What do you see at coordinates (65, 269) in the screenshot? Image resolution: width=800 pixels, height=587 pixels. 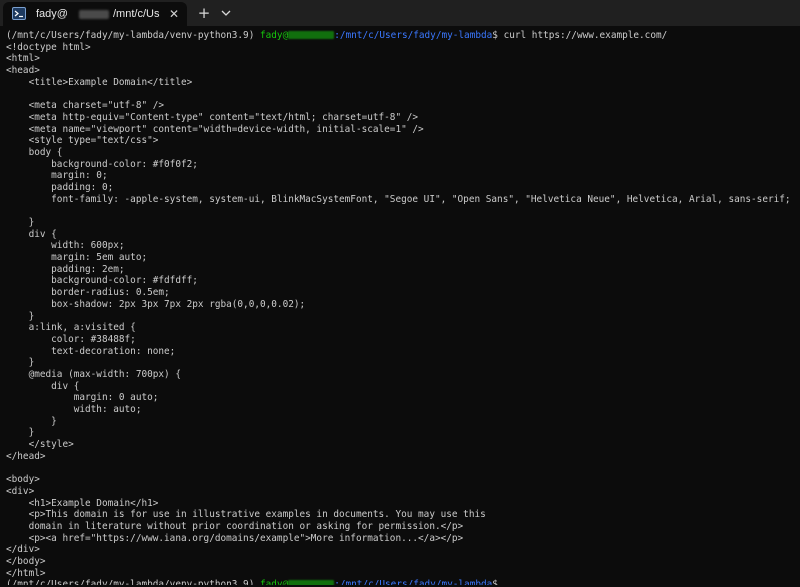 I see `output-line: padding: 2em;` at bounding box center [65, 269].